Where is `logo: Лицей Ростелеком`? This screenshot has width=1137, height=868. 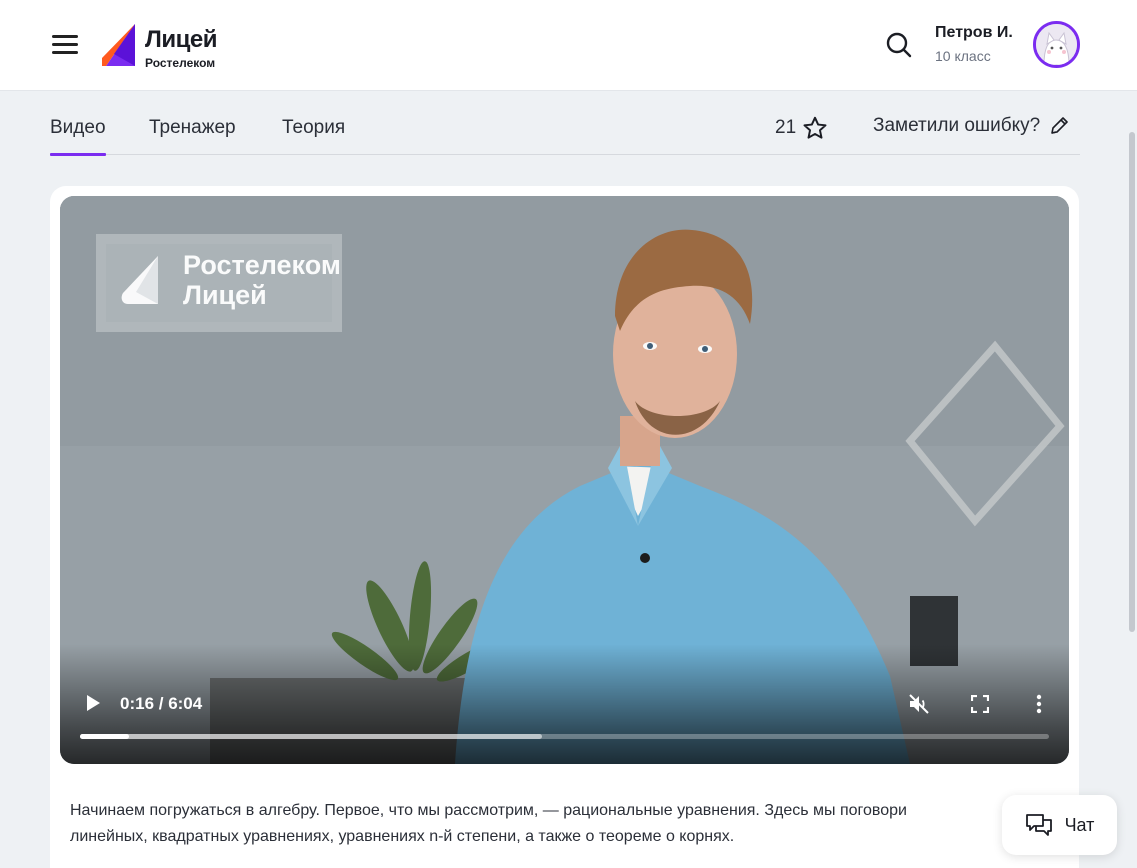 logo: Лицей Ростелеком is located at coordinates (167, 46).